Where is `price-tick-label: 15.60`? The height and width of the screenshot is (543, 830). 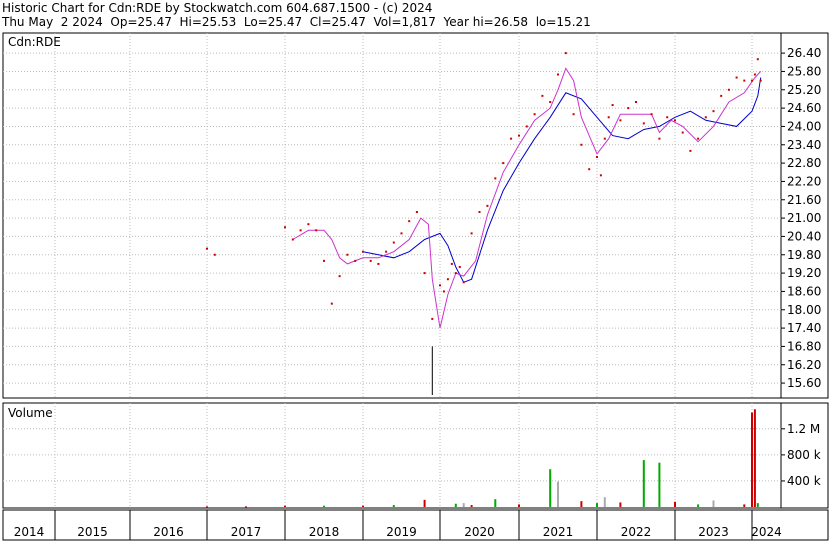
price-tick-label: 15.60 is located at coordinates (804, 383).